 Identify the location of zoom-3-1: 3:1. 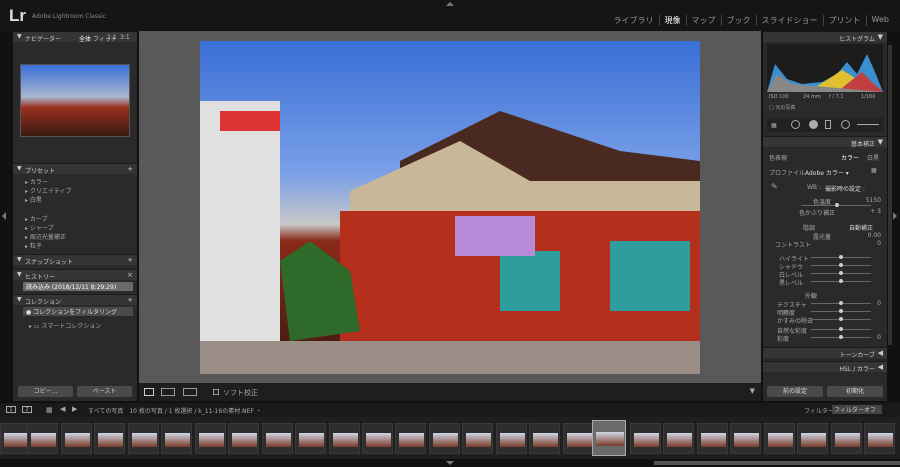
(125, 37).